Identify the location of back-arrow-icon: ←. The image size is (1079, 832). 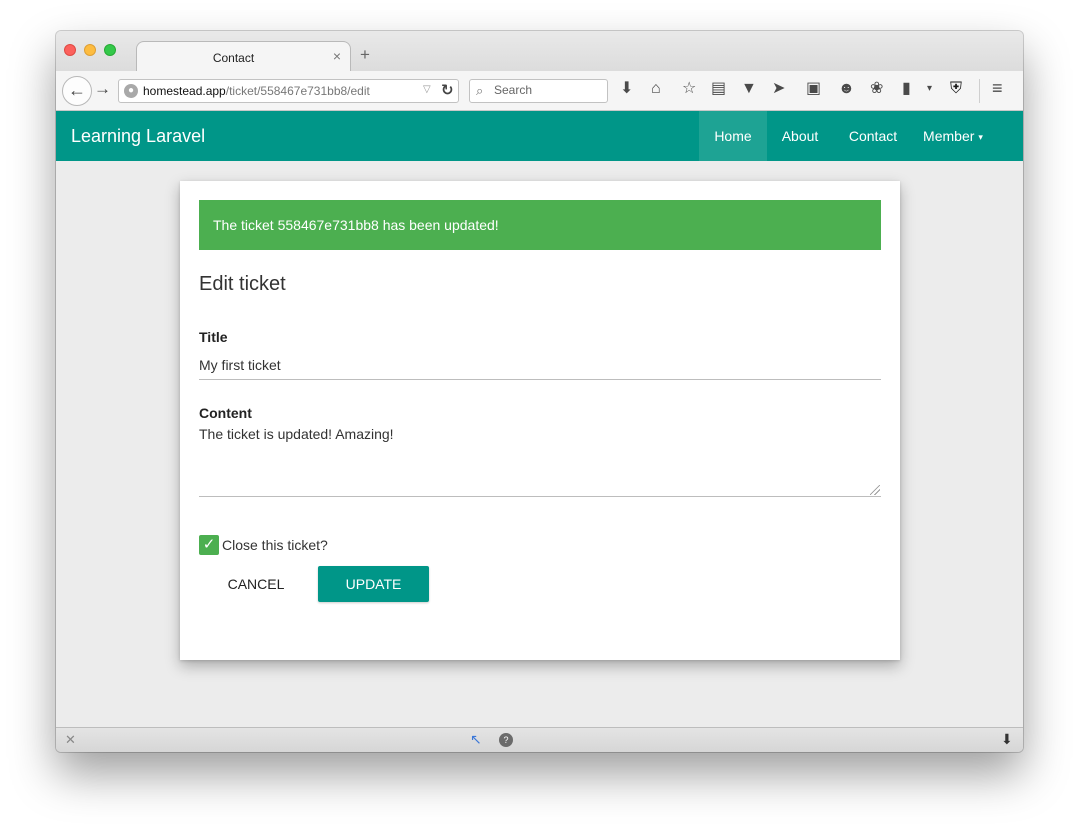
(77, 91).